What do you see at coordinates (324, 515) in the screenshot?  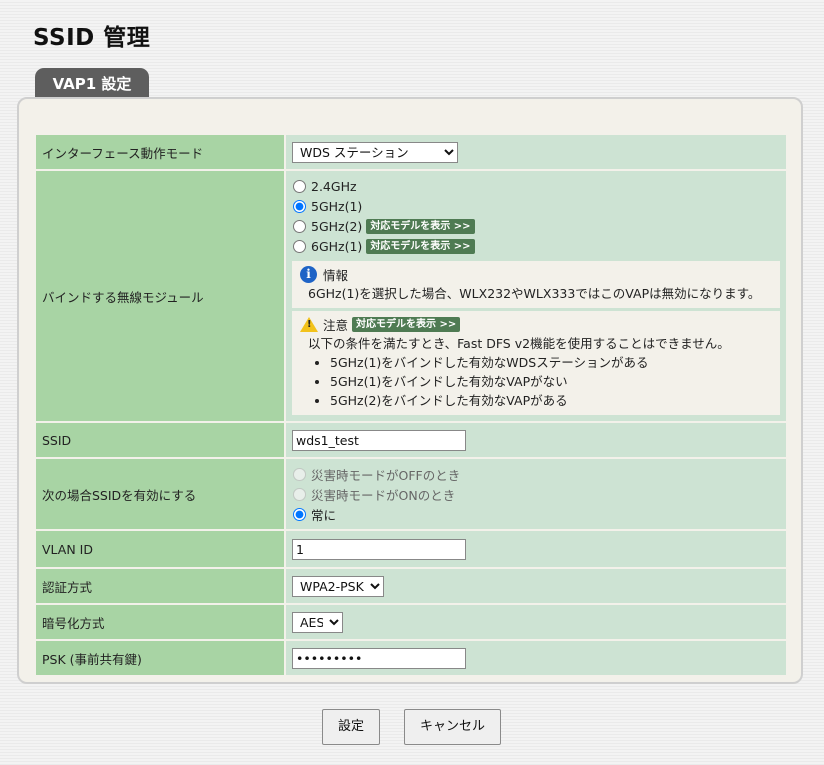 I see `radio-always-label: 常に` at bounding box center [324, 515].